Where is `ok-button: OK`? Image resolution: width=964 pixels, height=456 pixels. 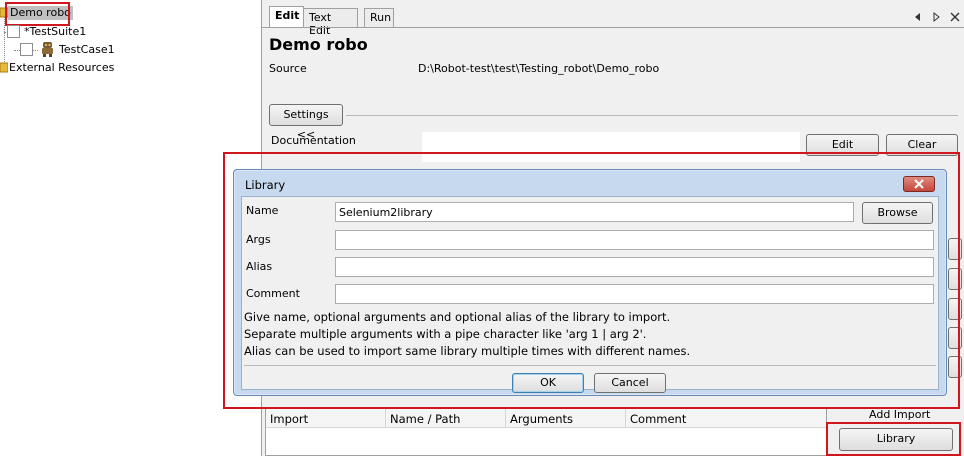
ok-button: OK is located at coordinates (548, 383).